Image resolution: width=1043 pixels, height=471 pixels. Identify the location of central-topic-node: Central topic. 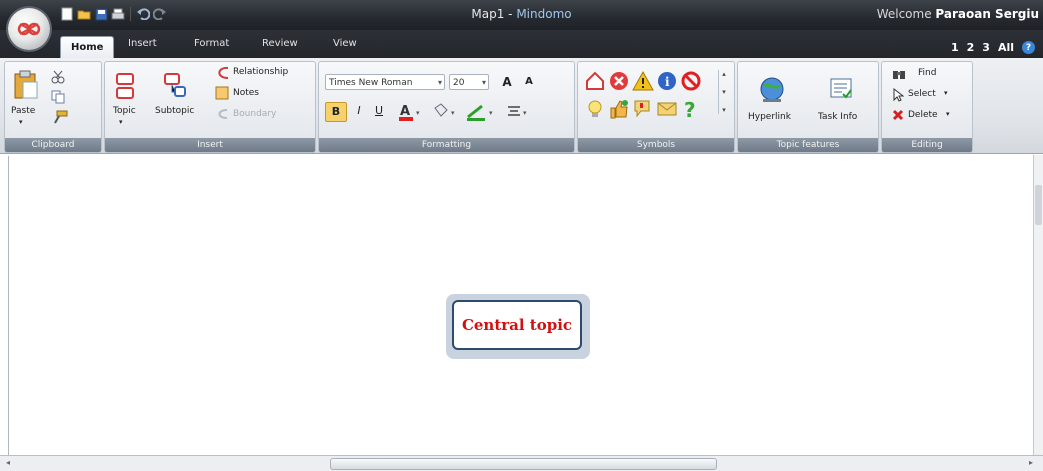
(518, 326).